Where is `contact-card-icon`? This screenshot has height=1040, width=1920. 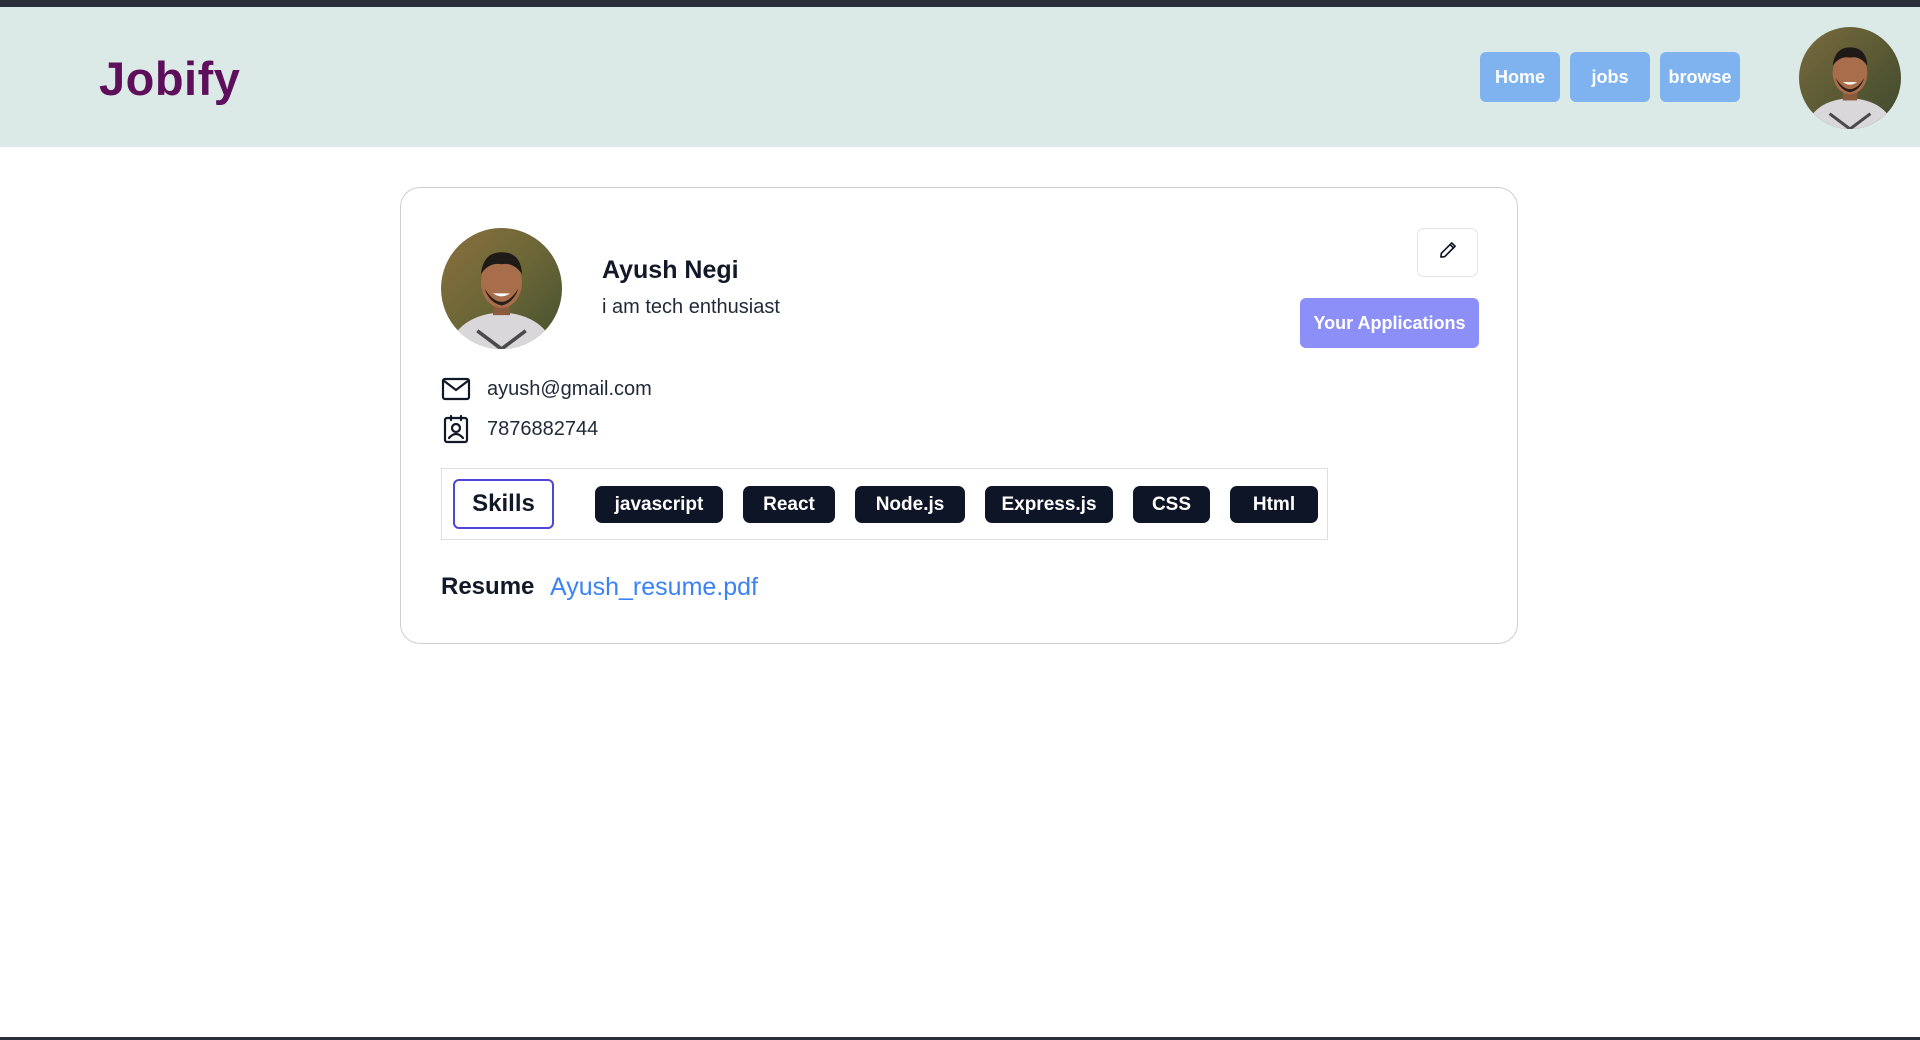 contact-card-icon is located at coordinates (456, 429).